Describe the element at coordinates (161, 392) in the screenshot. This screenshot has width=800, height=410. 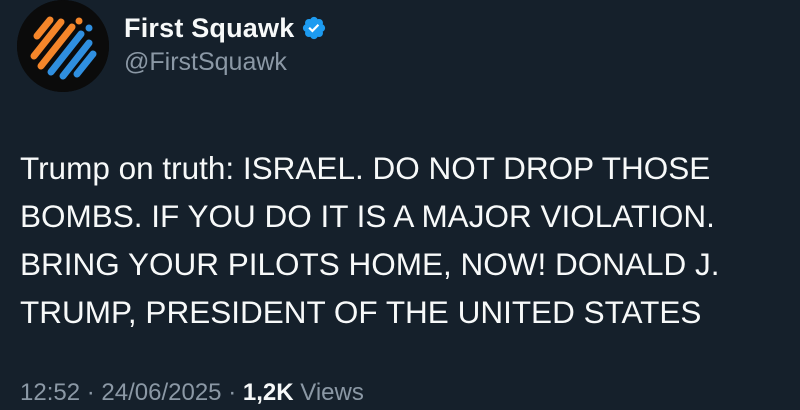
I see `tweet-date: 24/06/2025` at that location.